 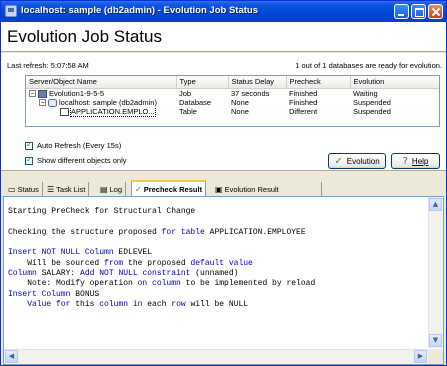 What do you see at coordinates (77, 93) in the screenshot?
I see `object-name: Evolution1-9-5-5` at bounding box center [77, 93].